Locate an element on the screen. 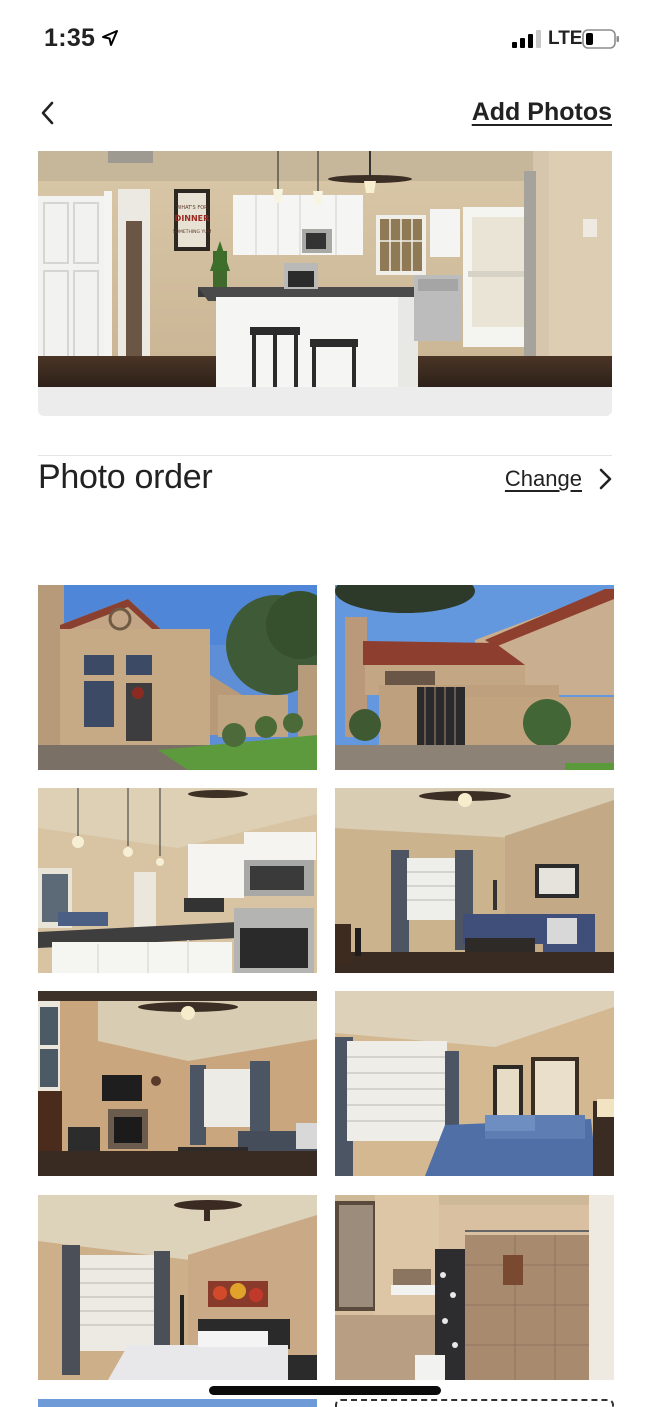 The height and width of the screenshot is (1407, 650). cover-photo: WHAT'S FOR DINNER SOMETHING YUM is located at coordinates (325, 269).